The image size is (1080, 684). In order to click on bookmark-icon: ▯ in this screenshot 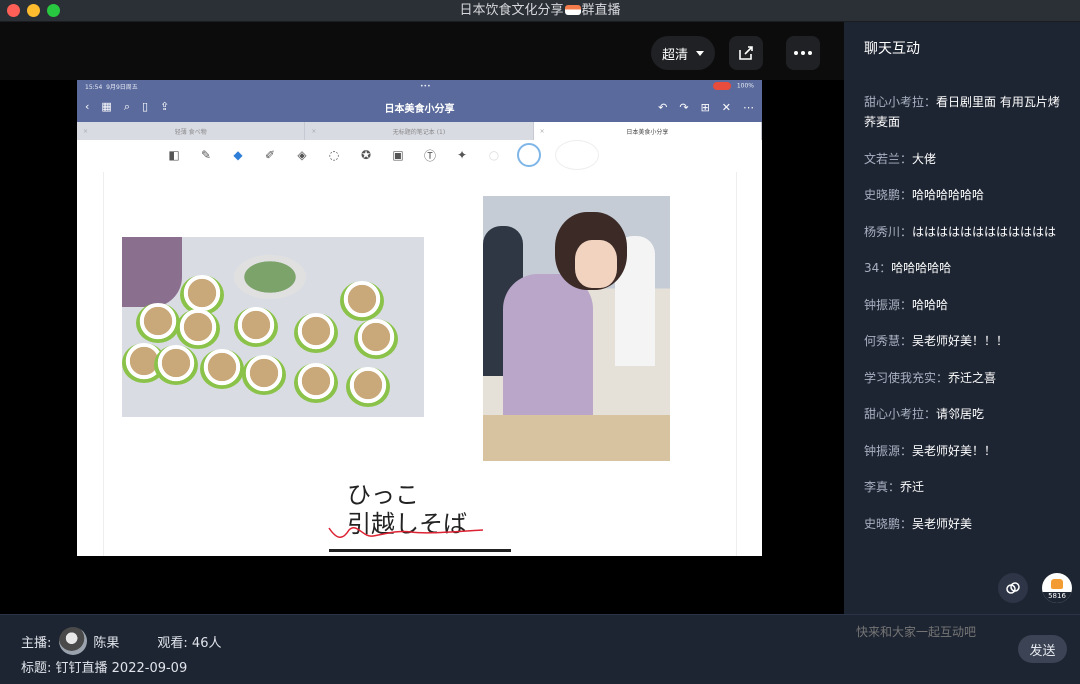, I will do `click(145, 106)`.